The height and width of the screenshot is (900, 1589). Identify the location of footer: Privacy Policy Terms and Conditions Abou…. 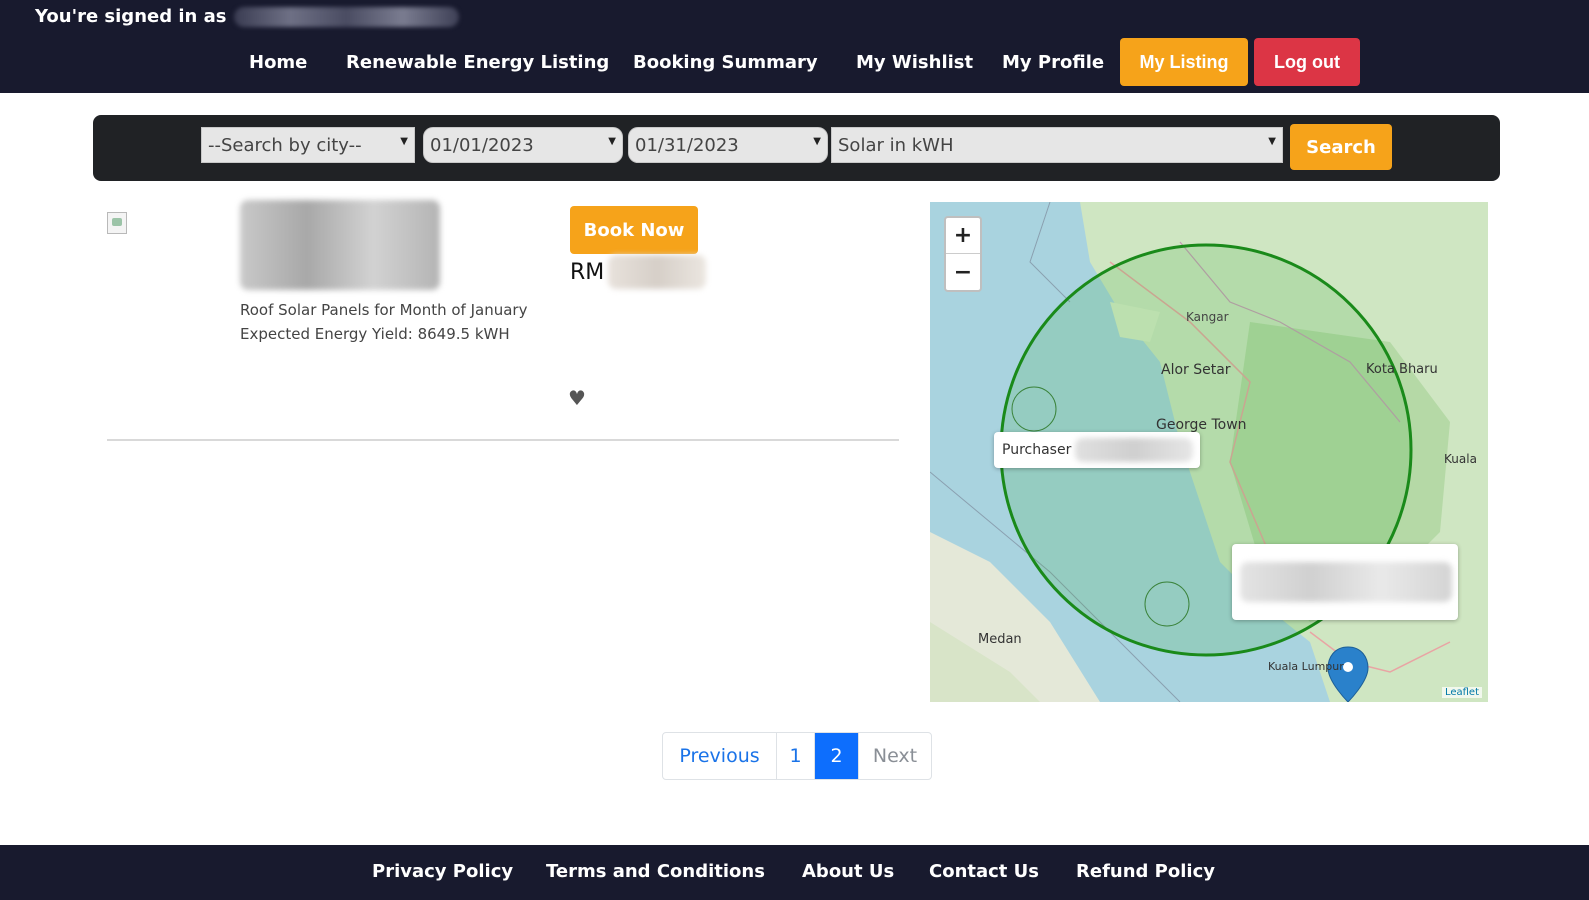
(794, 872).